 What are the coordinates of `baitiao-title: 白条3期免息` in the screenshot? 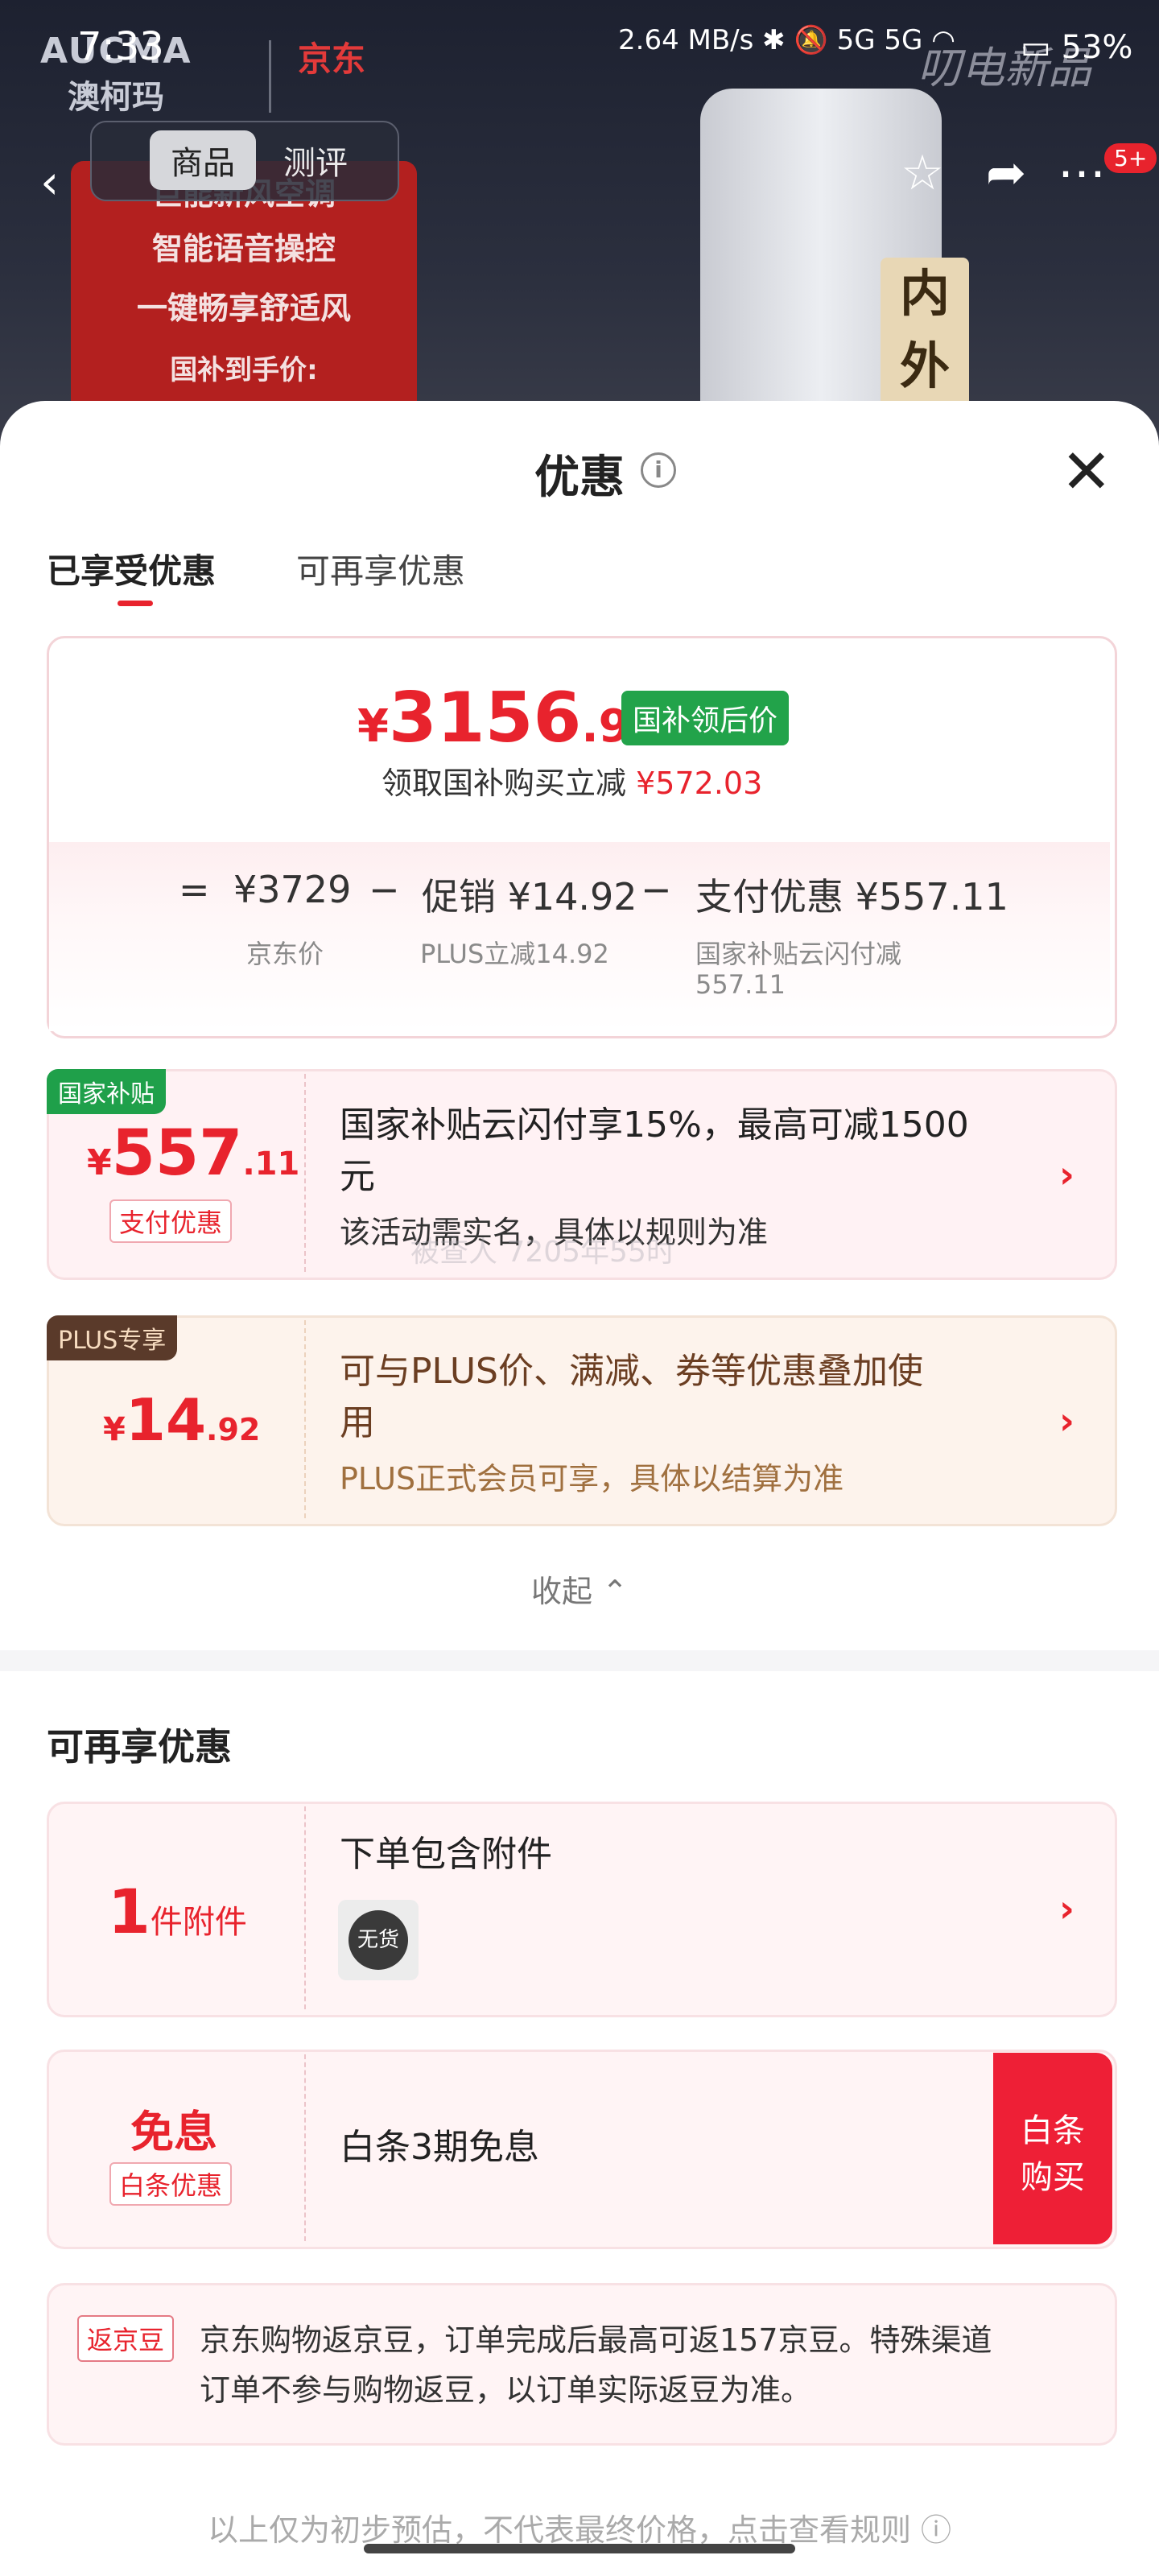 It's located at (440, 2147).